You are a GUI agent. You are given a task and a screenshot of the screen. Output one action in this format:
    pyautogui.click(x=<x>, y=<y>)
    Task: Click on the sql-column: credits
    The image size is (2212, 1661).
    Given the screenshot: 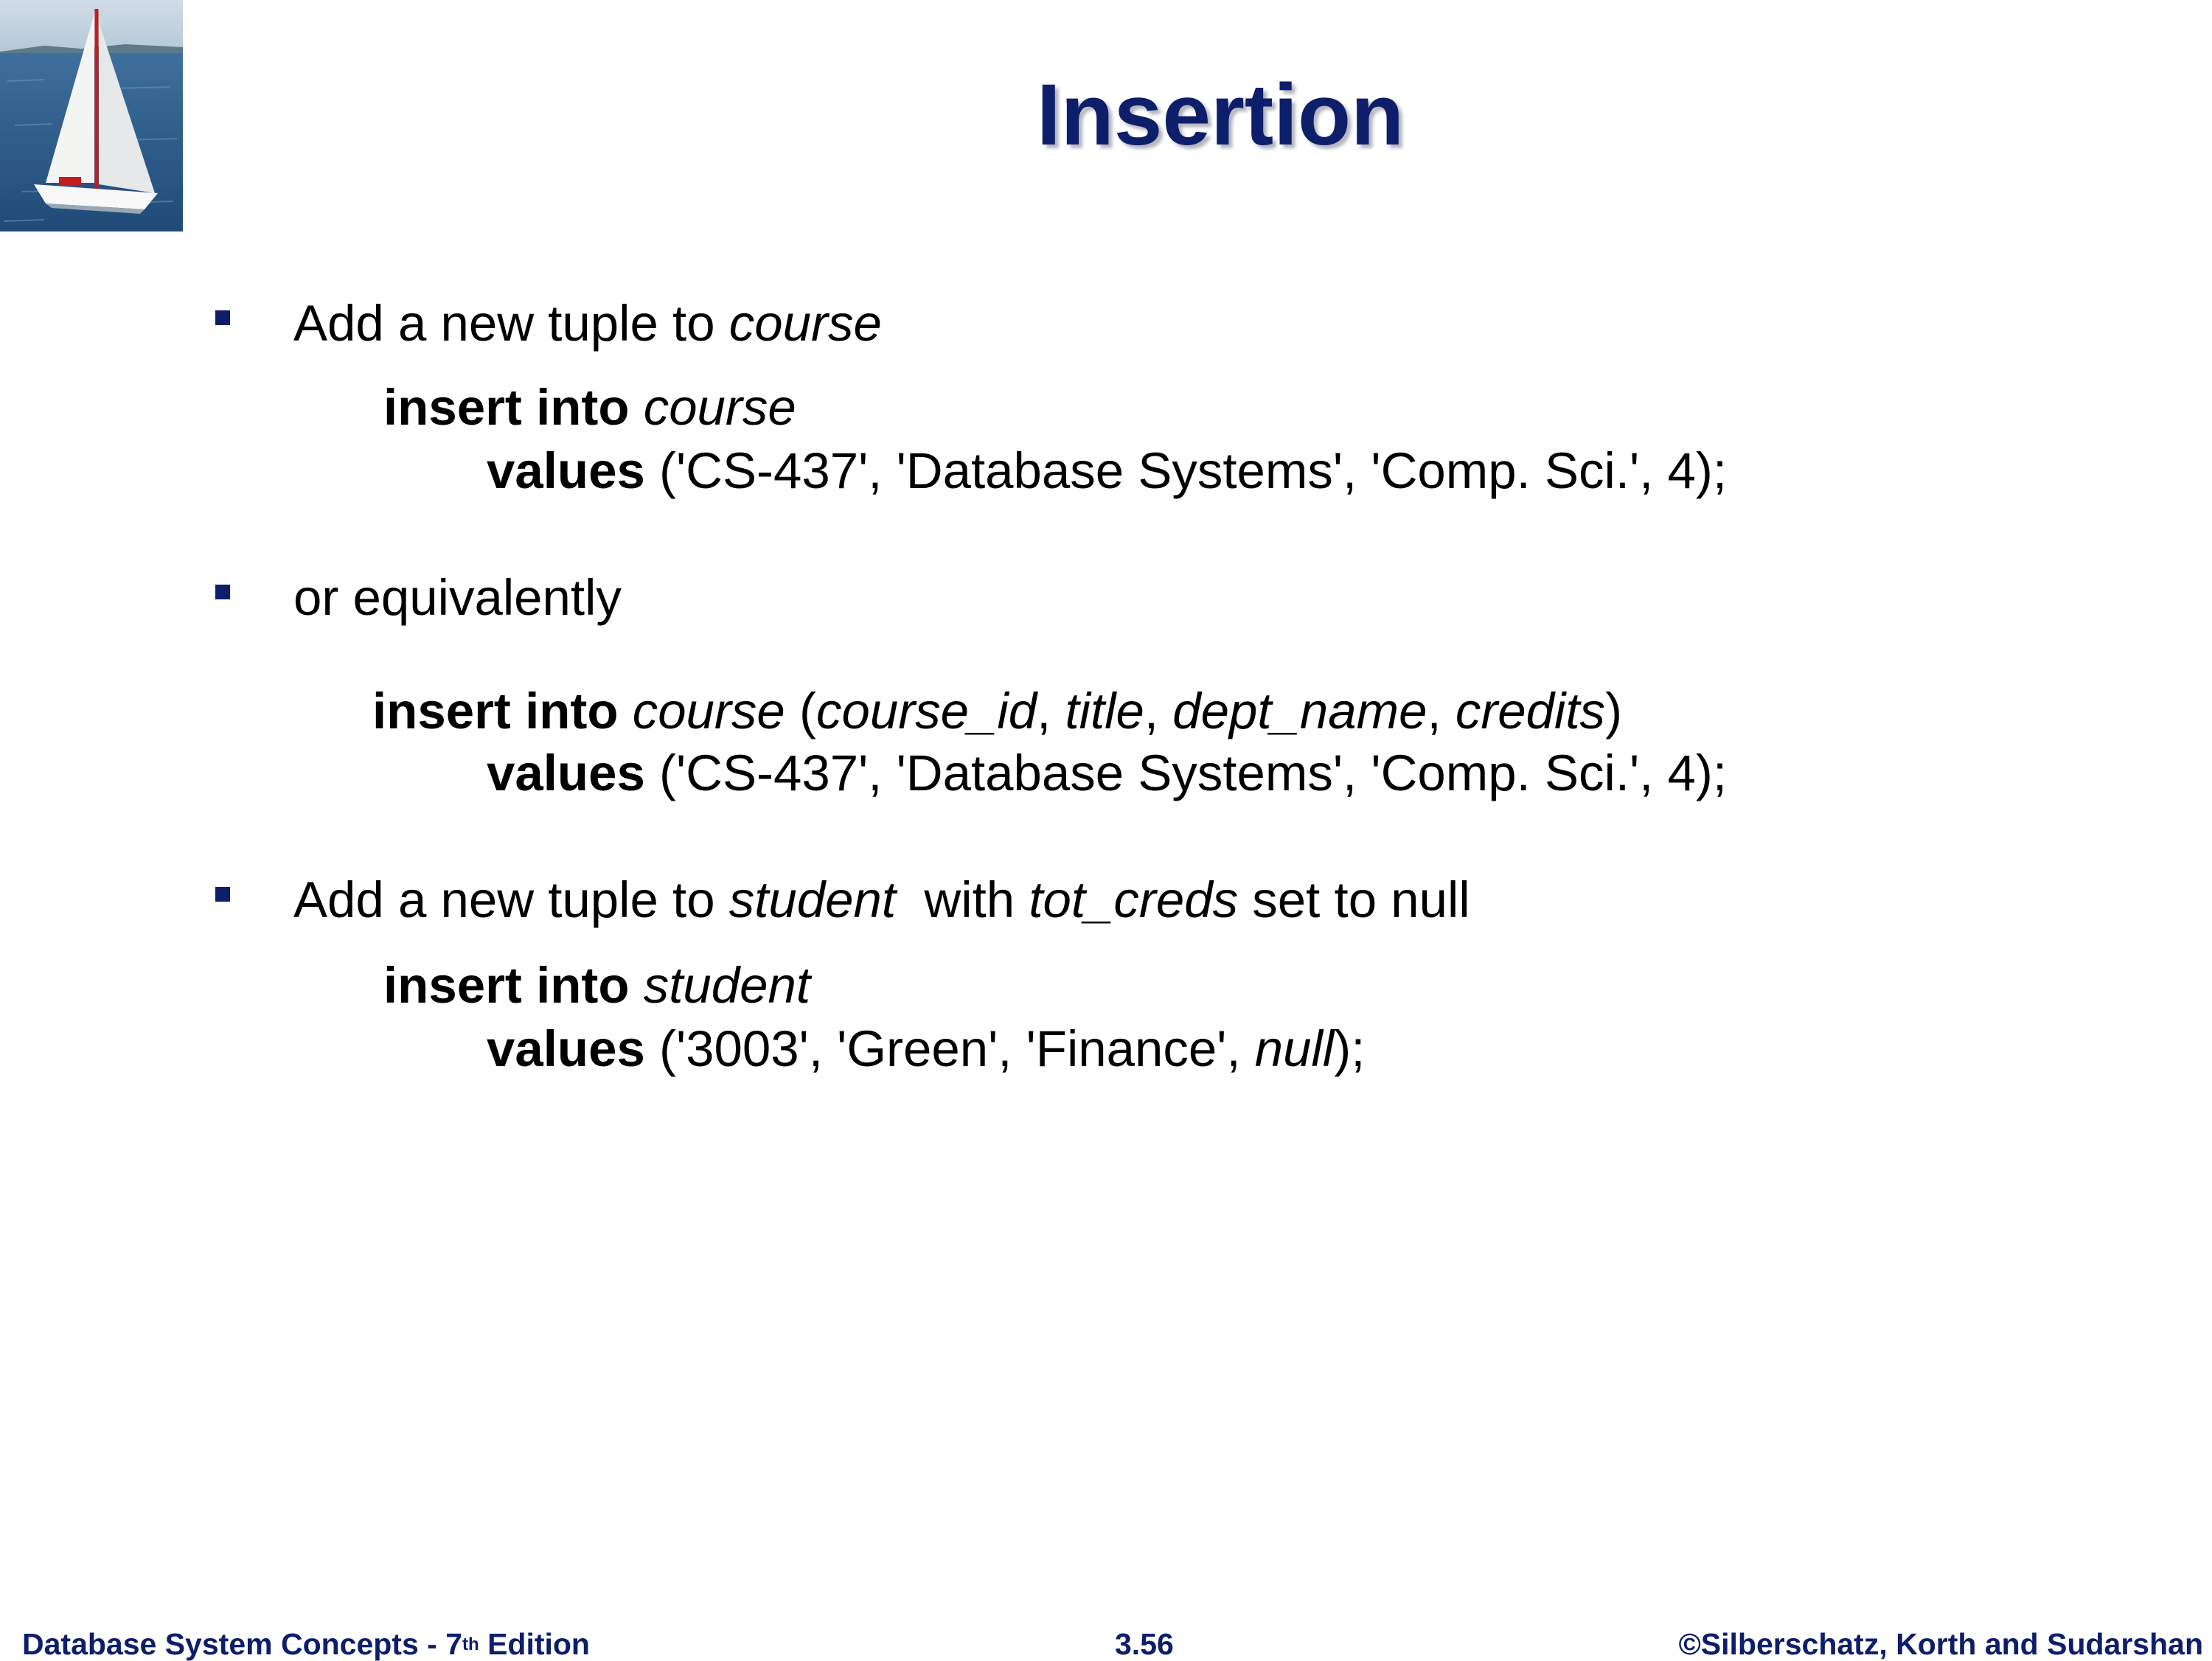 What is the action you would take?
    pyautogui.click(x=1530, y=711)
    